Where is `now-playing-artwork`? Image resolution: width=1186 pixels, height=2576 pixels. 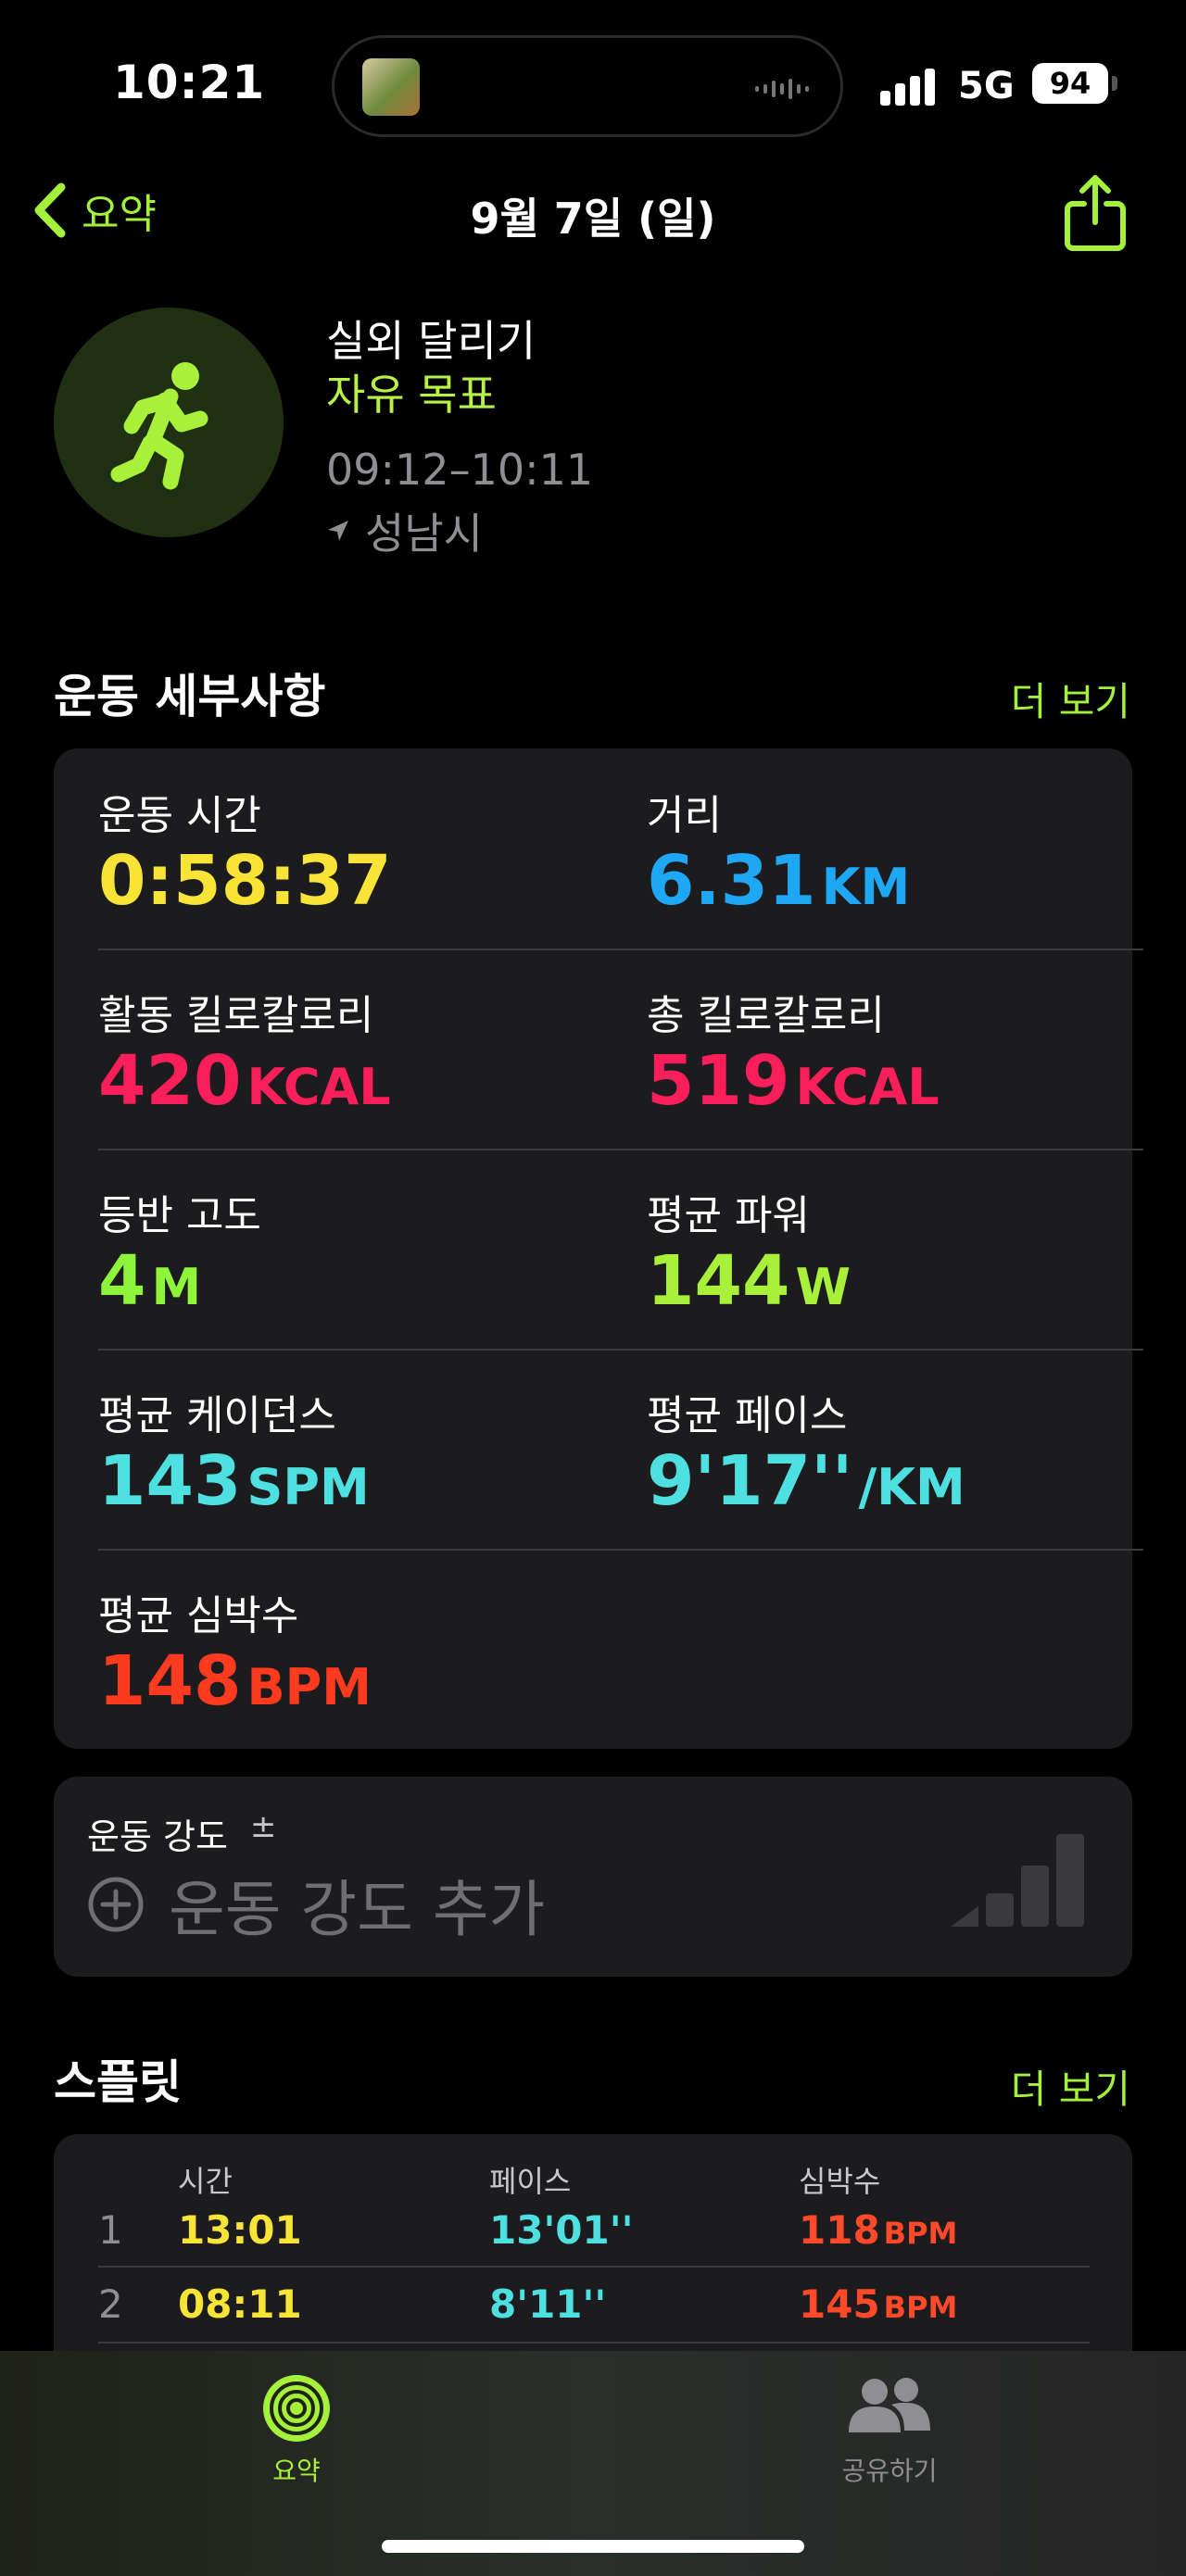 now-playing-artwork is located at coordinates (391, 87).